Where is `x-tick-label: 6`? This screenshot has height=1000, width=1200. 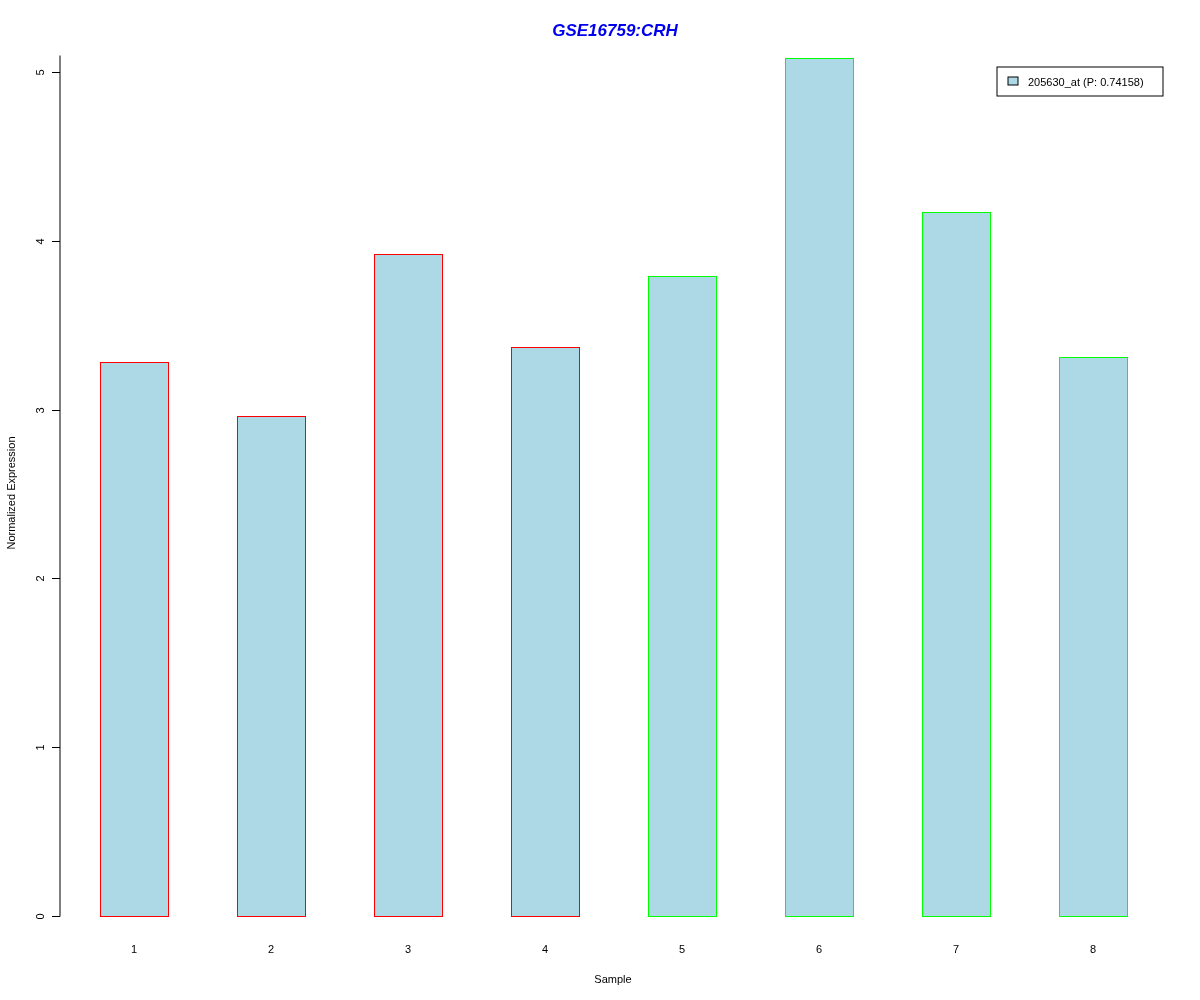 x-tick-label: 6 is located at coordinates (819, 949).